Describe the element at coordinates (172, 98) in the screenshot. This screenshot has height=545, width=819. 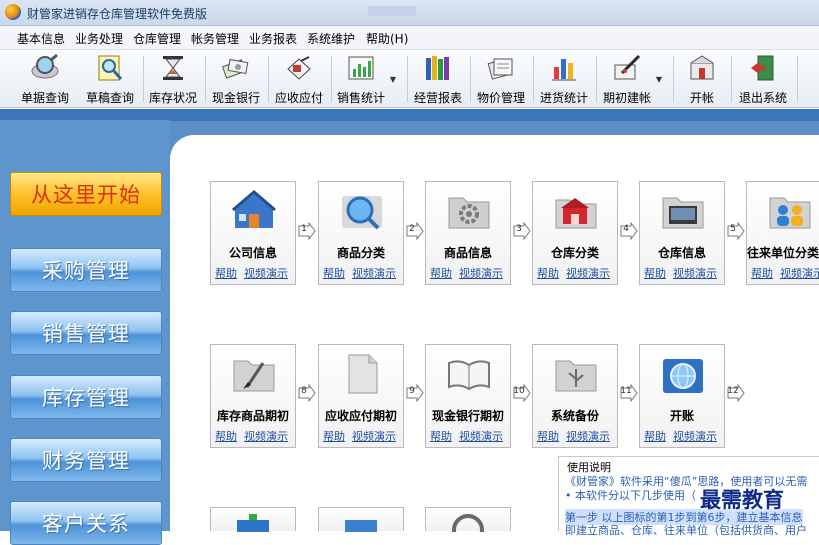
I see `toolbar-label: 库存状况` at that location.